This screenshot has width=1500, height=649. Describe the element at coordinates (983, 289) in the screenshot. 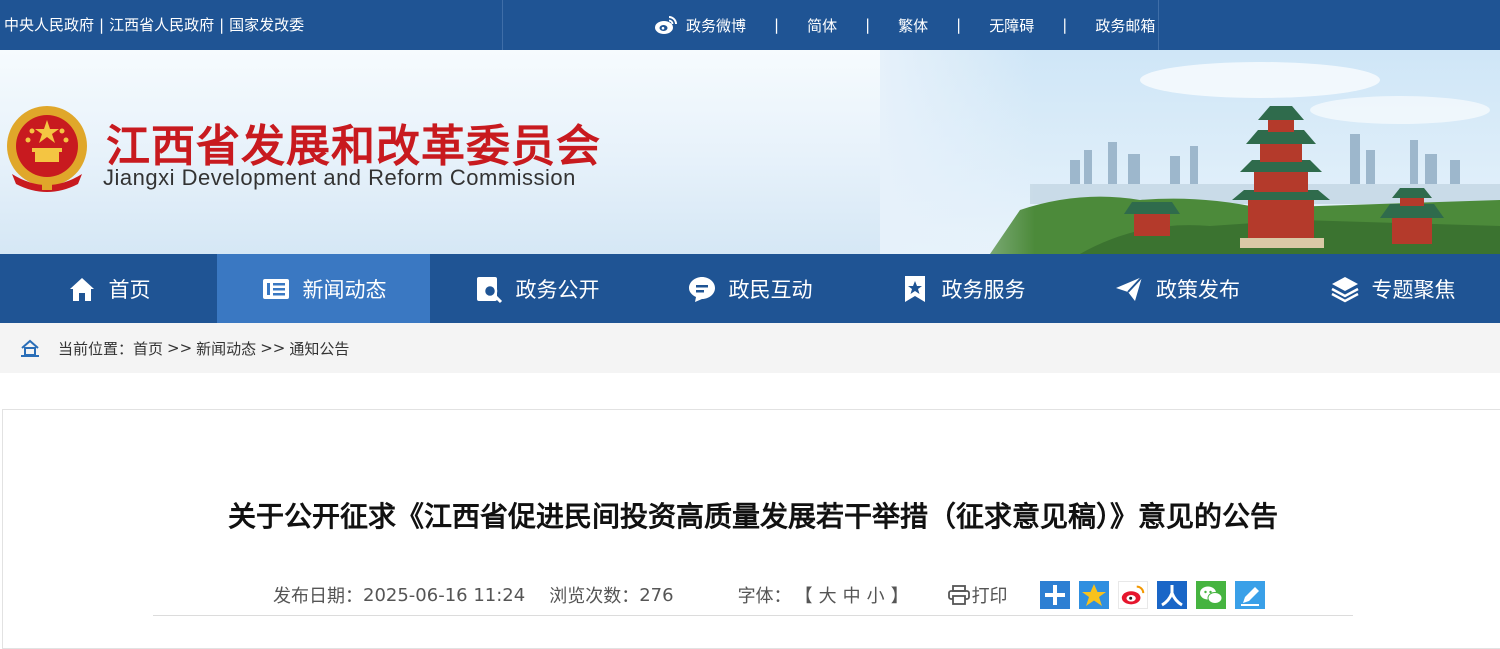

I see `nav-item-label: 政务服务` at that location.